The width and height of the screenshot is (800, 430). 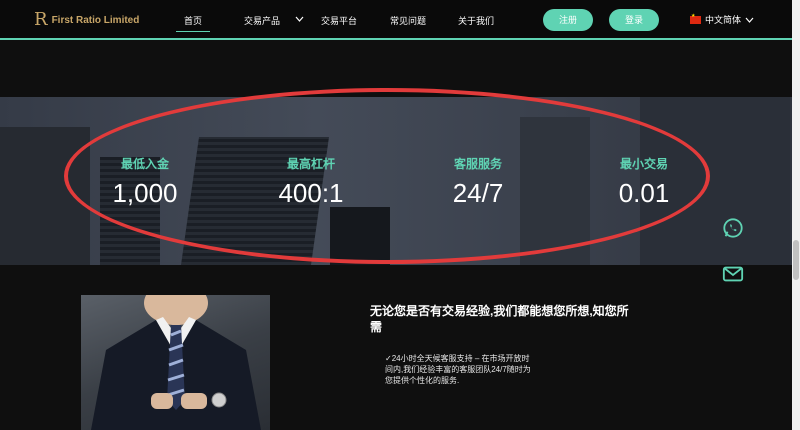 I want to click on nav-faq: 常见问题, so click(x=408, y=20).